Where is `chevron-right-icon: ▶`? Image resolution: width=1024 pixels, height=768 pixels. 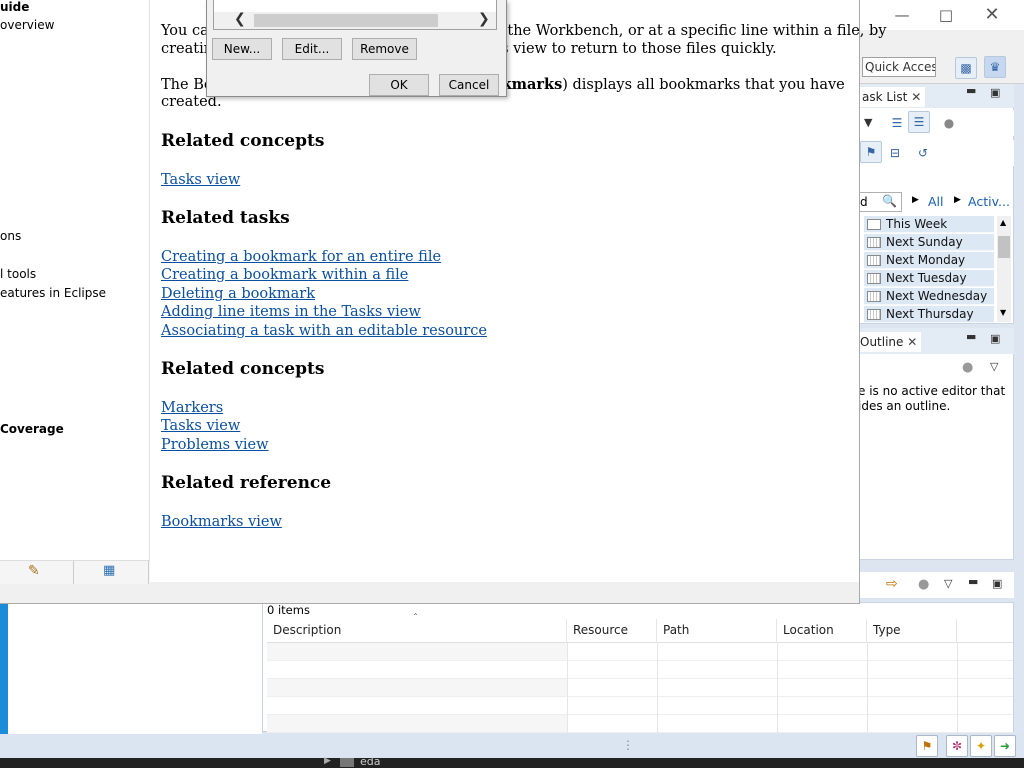
chevron-right-icon: ▶ is located at coordinates (957, 200).